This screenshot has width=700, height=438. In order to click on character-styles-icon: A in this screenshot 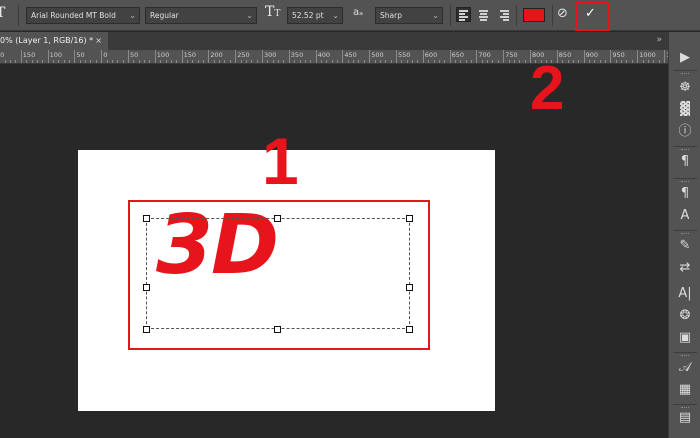, I will do `click(685, 216)`.